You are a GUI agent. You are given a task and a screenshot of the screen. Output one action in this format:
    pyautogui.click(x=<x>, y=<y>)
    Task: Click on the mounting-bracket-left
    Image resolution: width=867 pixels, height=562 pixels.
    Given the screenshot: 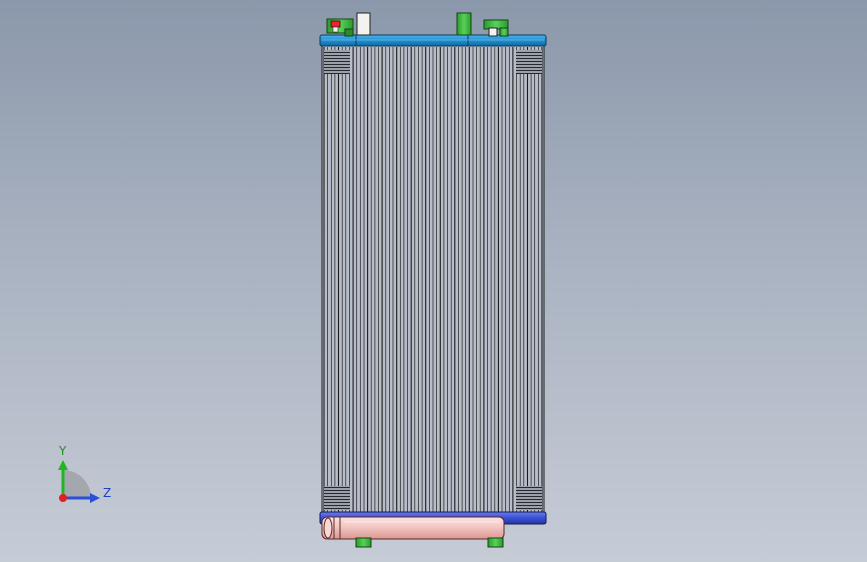 What is the action you would take?
    pyautogui.click(x=363, y=542)
    